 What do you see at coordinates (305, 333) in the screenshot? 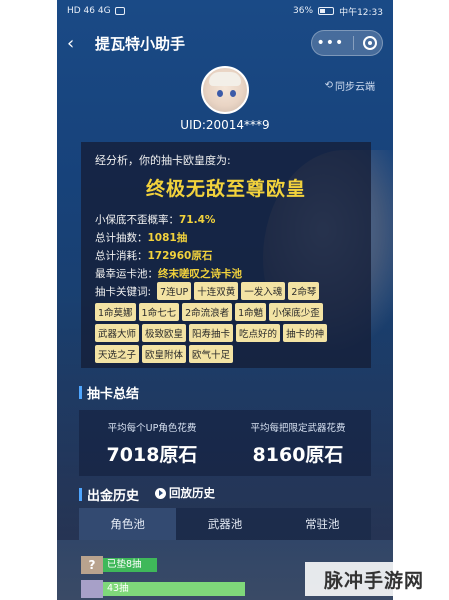
I see `keyword-chip: 抽卡的神` at bounding box center [305, 333].